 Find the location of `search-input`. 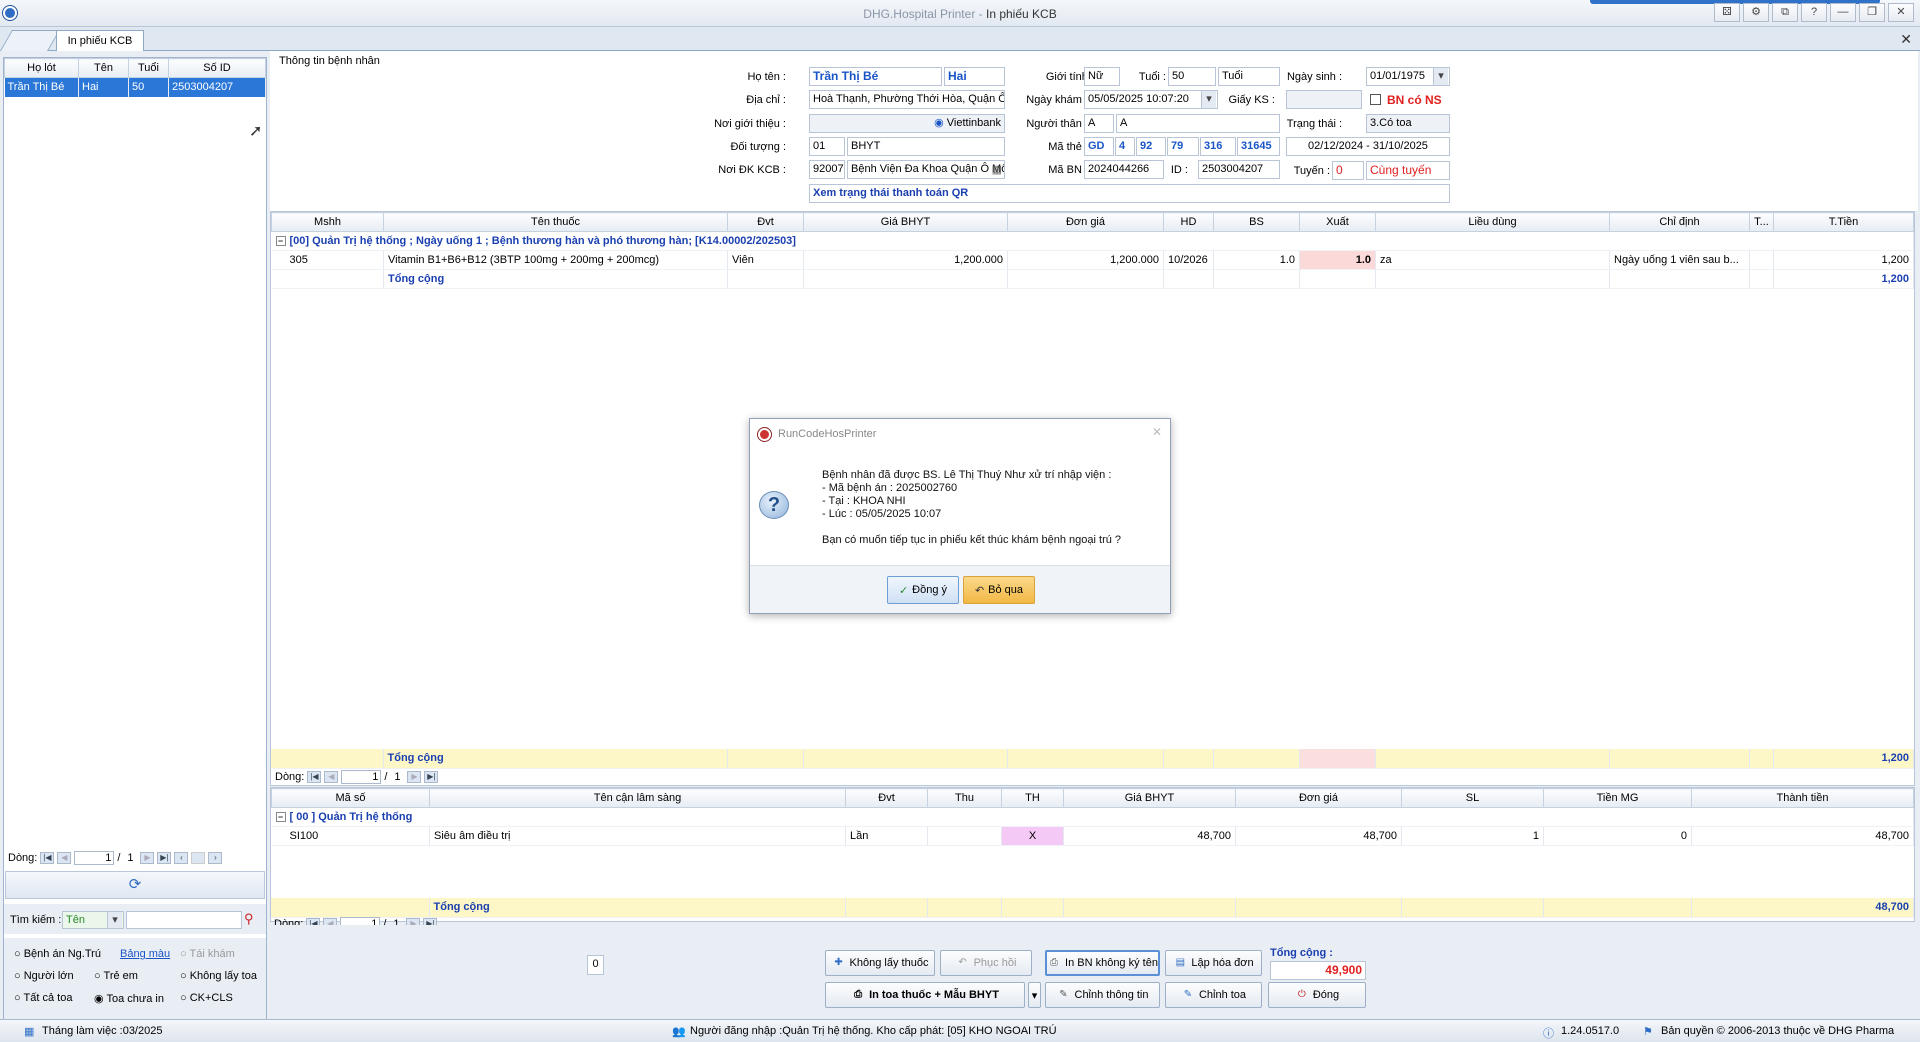

search-input is located at coordinates (184, 920).